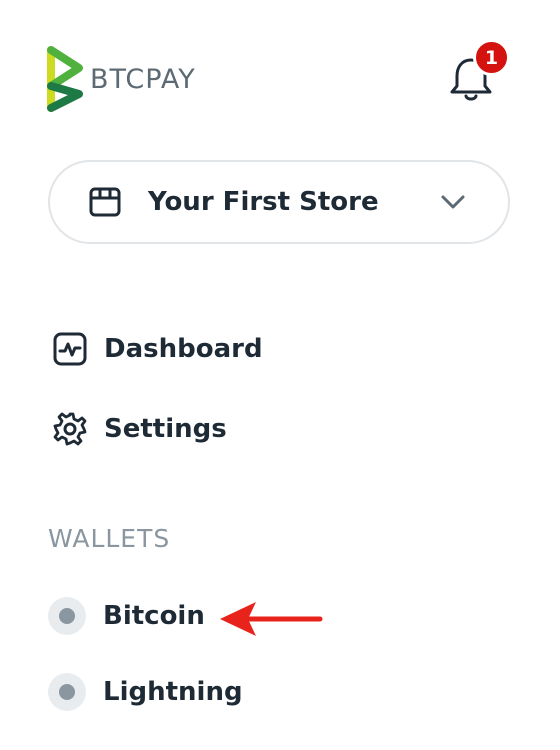 The height and width of the screenshot is (750, 560). Describe the element at coordinates (154, 616) in the screenshot. I see `wallet-bitcoin-label: Bitcoin` at that location.